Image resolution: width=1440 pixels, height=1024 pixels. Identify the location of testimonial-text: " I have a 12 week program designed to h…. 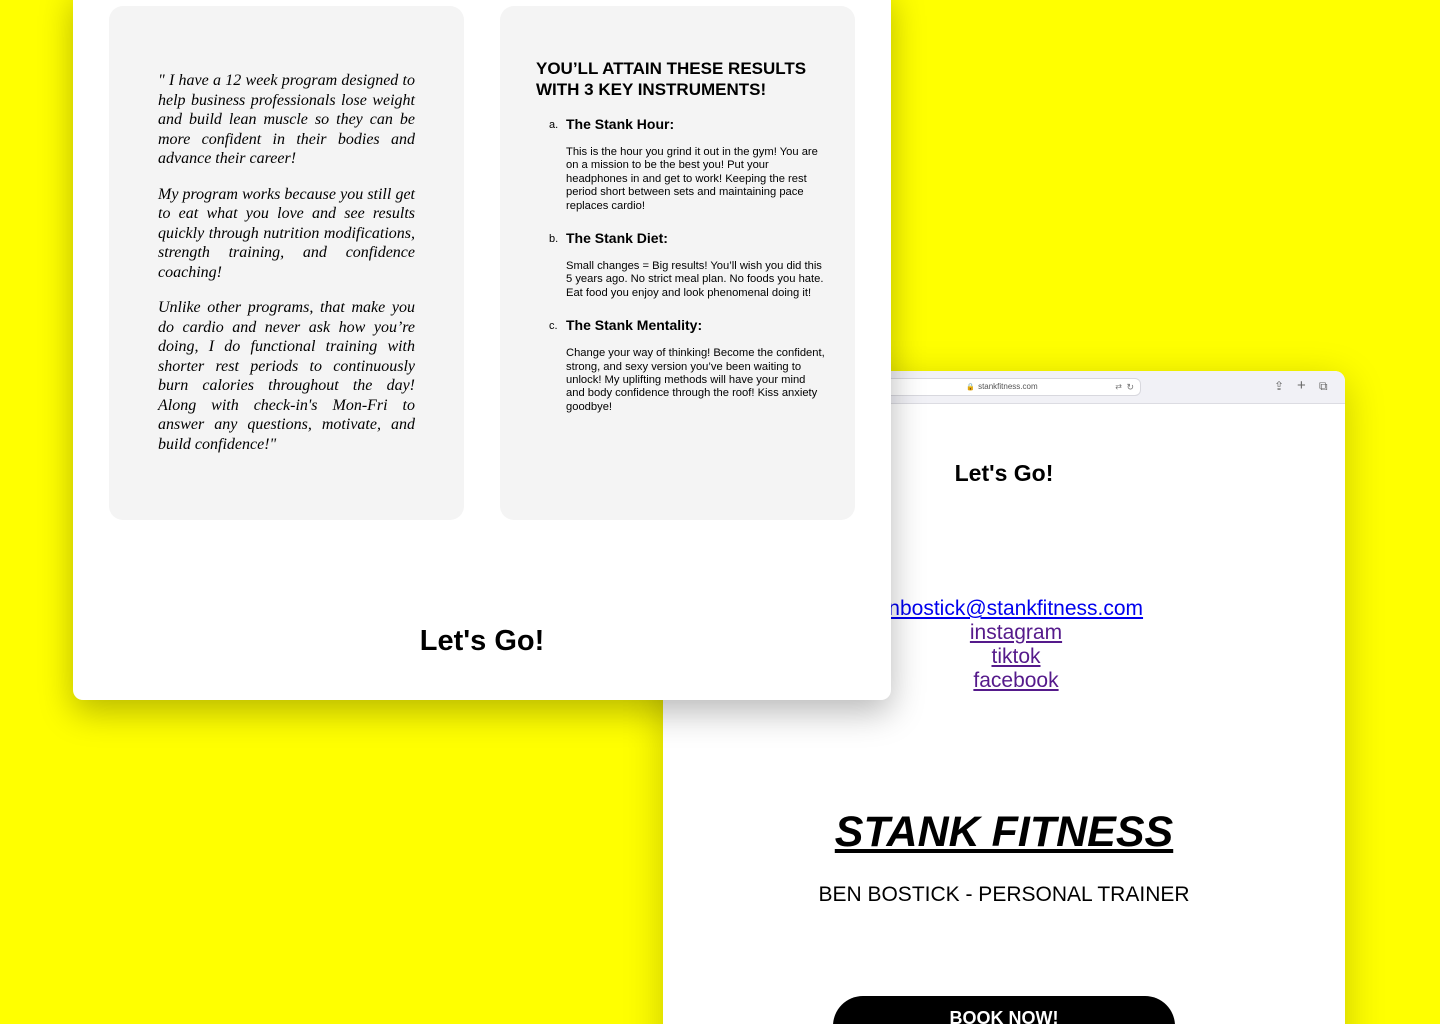
(286, 270).